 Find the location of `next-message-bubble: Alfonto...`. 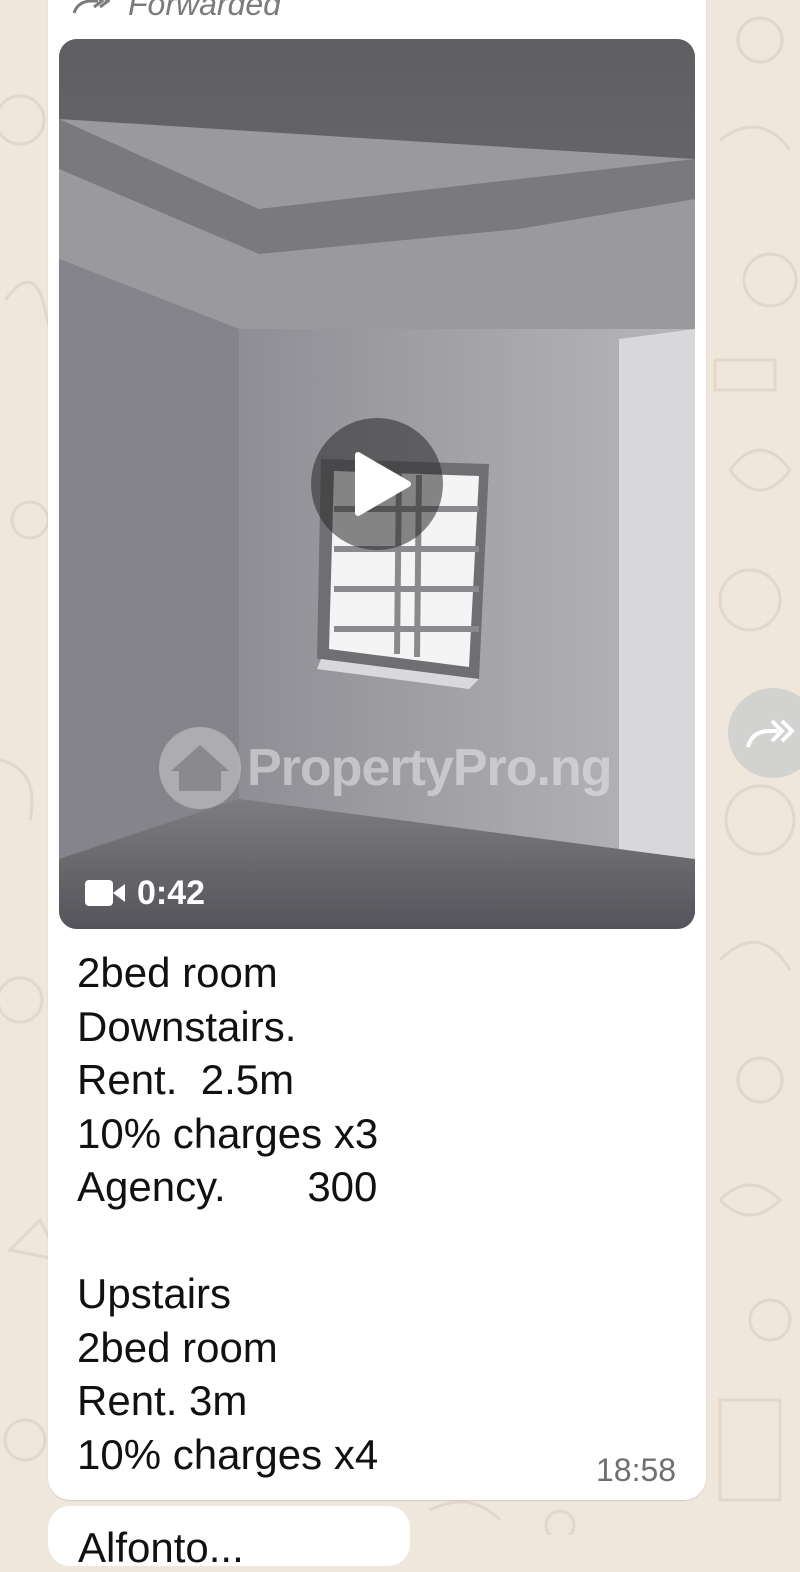

next-message-bubble: Alfonto... is located at coordinates (229, 1538).